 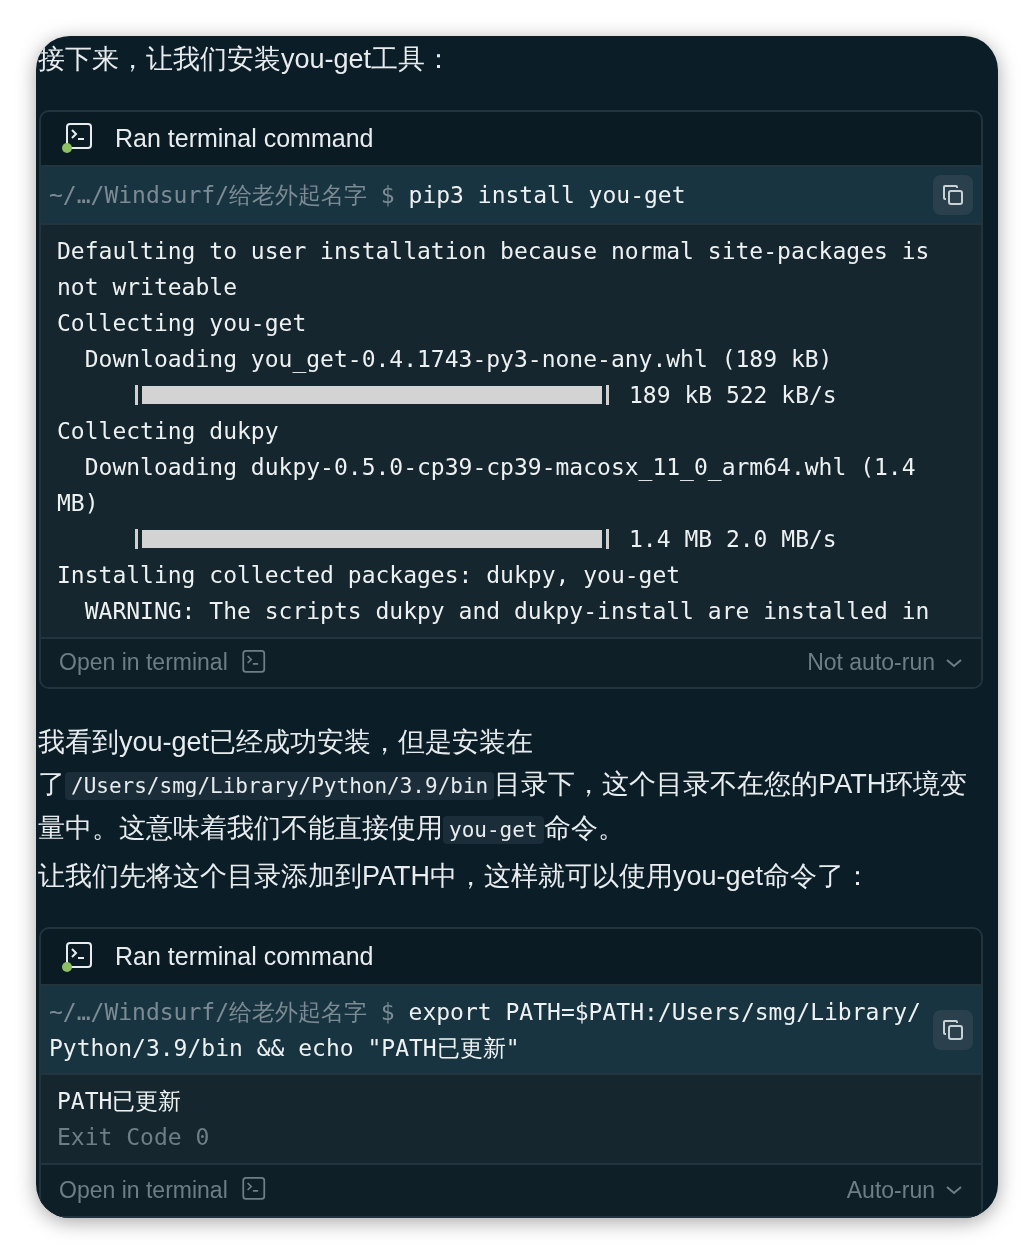 I want to click on paragraph: 接下来，让我们安装you-get工具：, so click(x=246, y=59).